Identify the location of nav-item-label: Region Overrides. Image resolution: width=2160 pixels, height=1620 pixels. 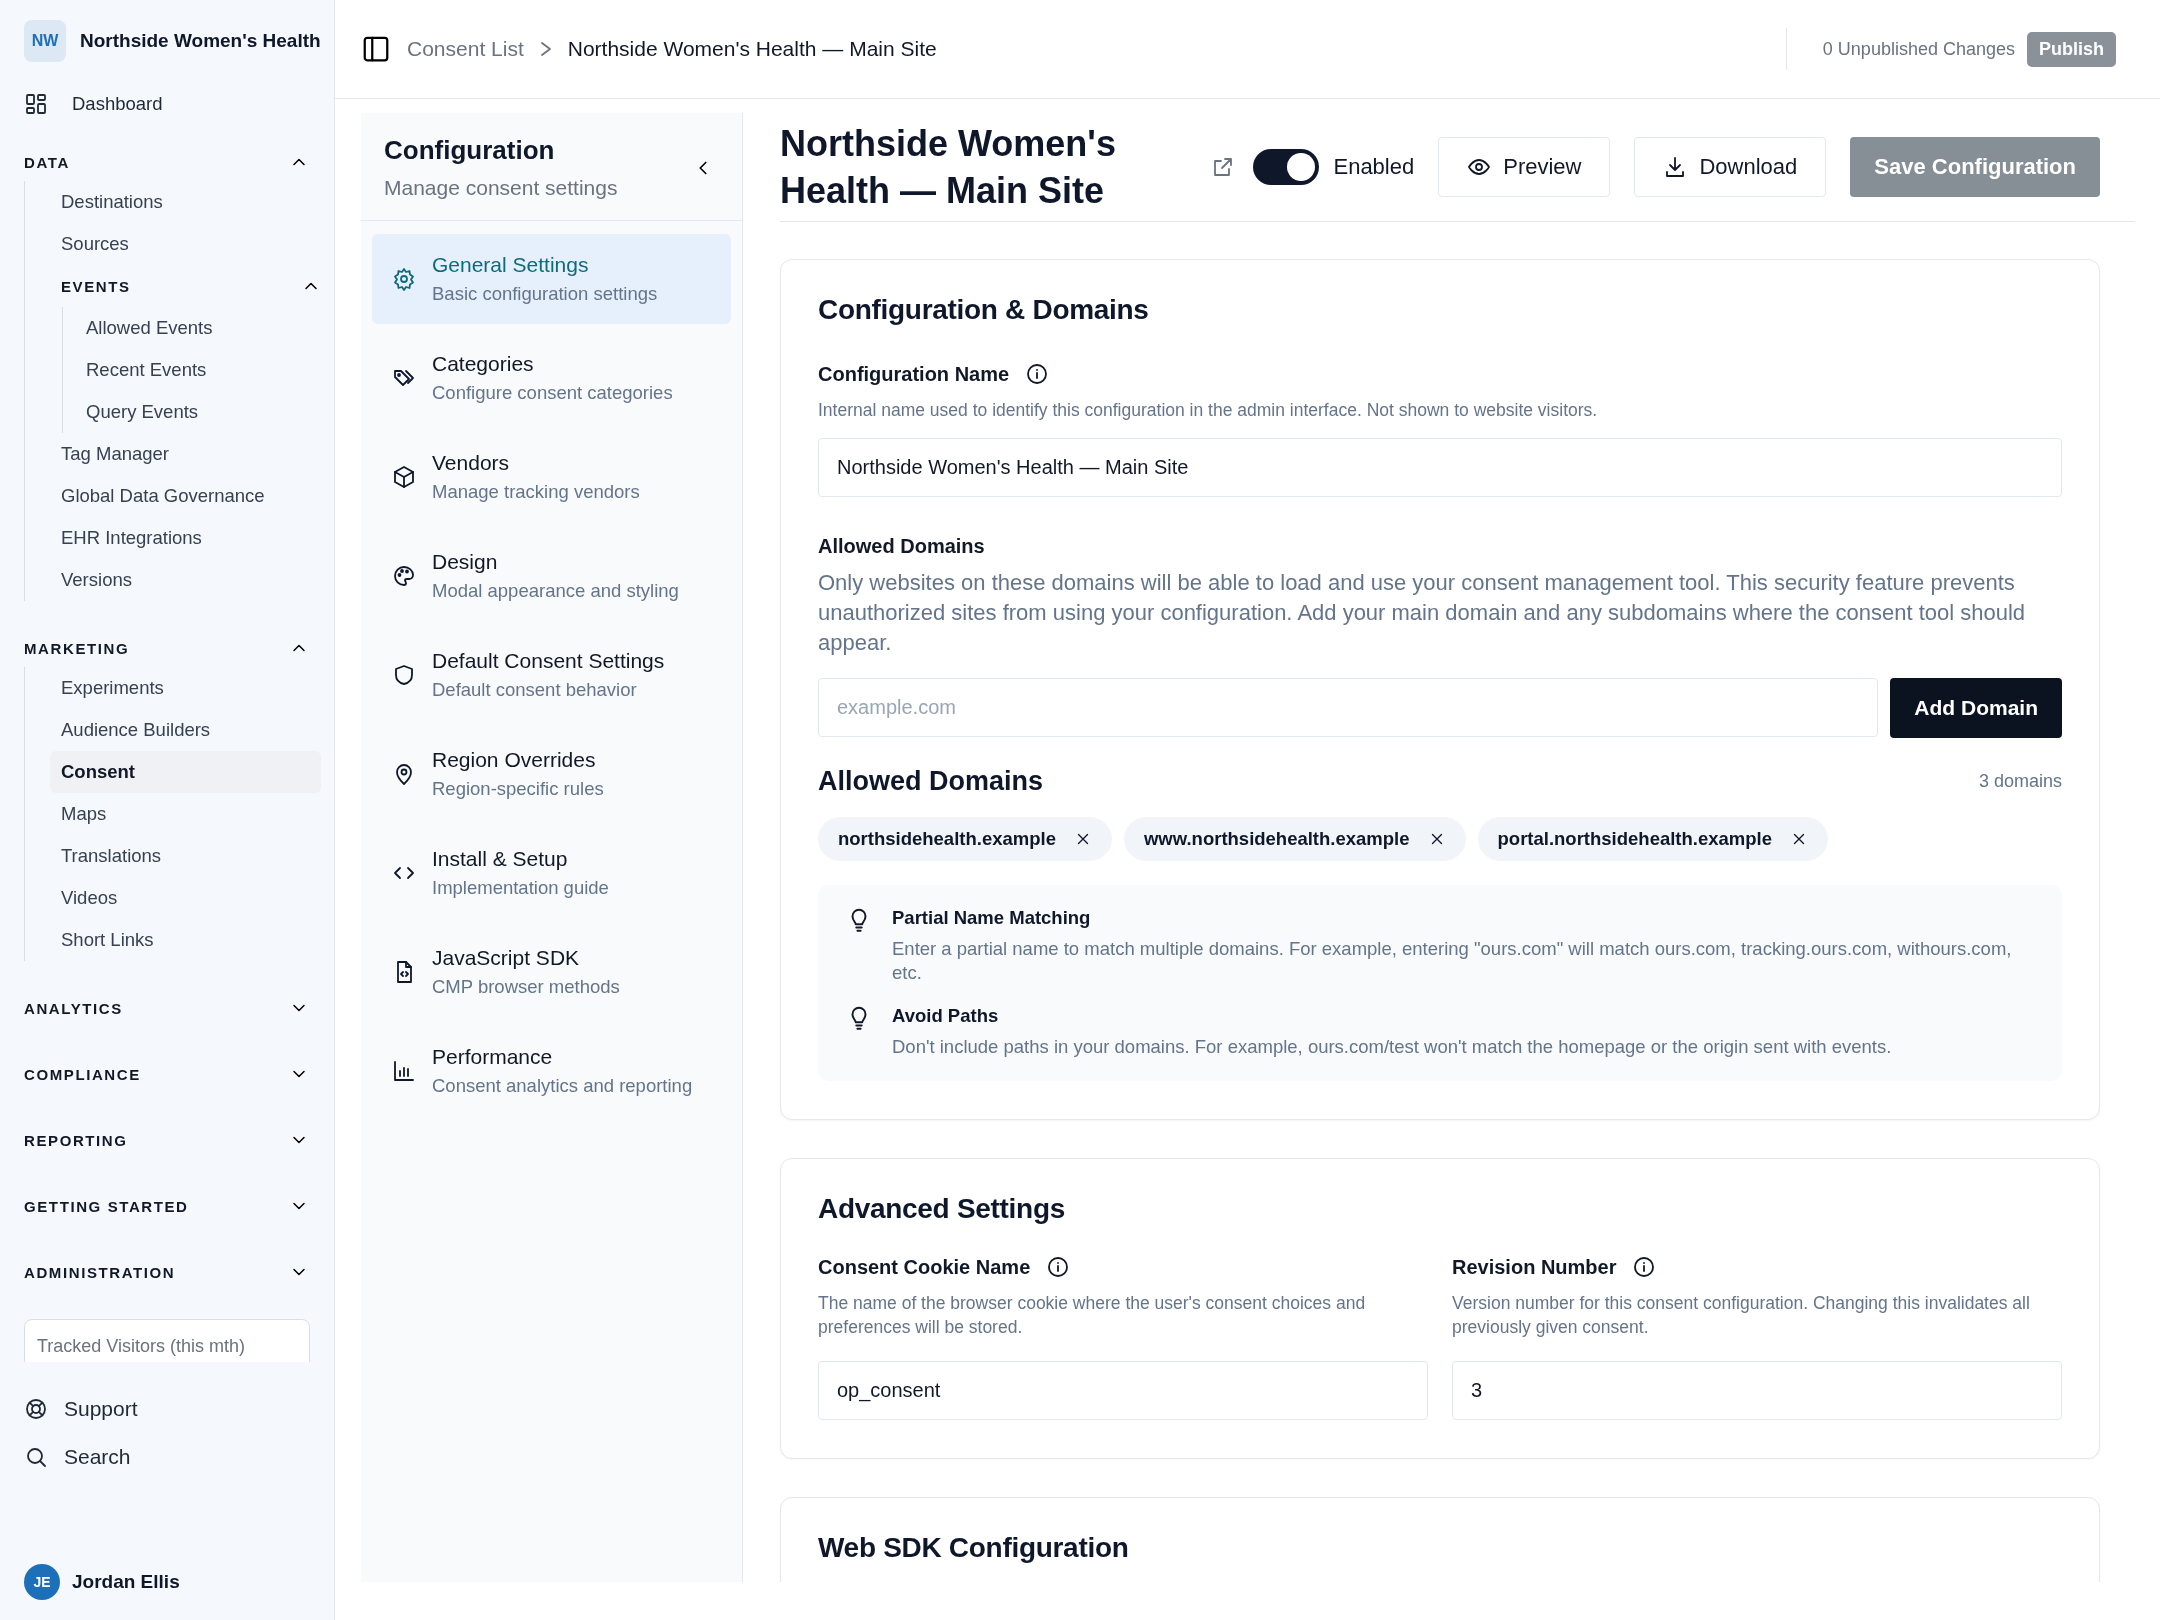
(514, 760).